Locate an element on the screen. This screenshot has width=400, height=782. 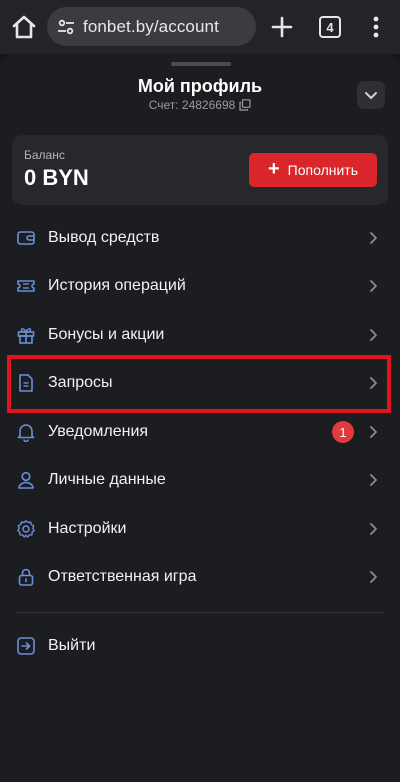
url-text: fonbet.by/account is located at coordinates (151, 26).